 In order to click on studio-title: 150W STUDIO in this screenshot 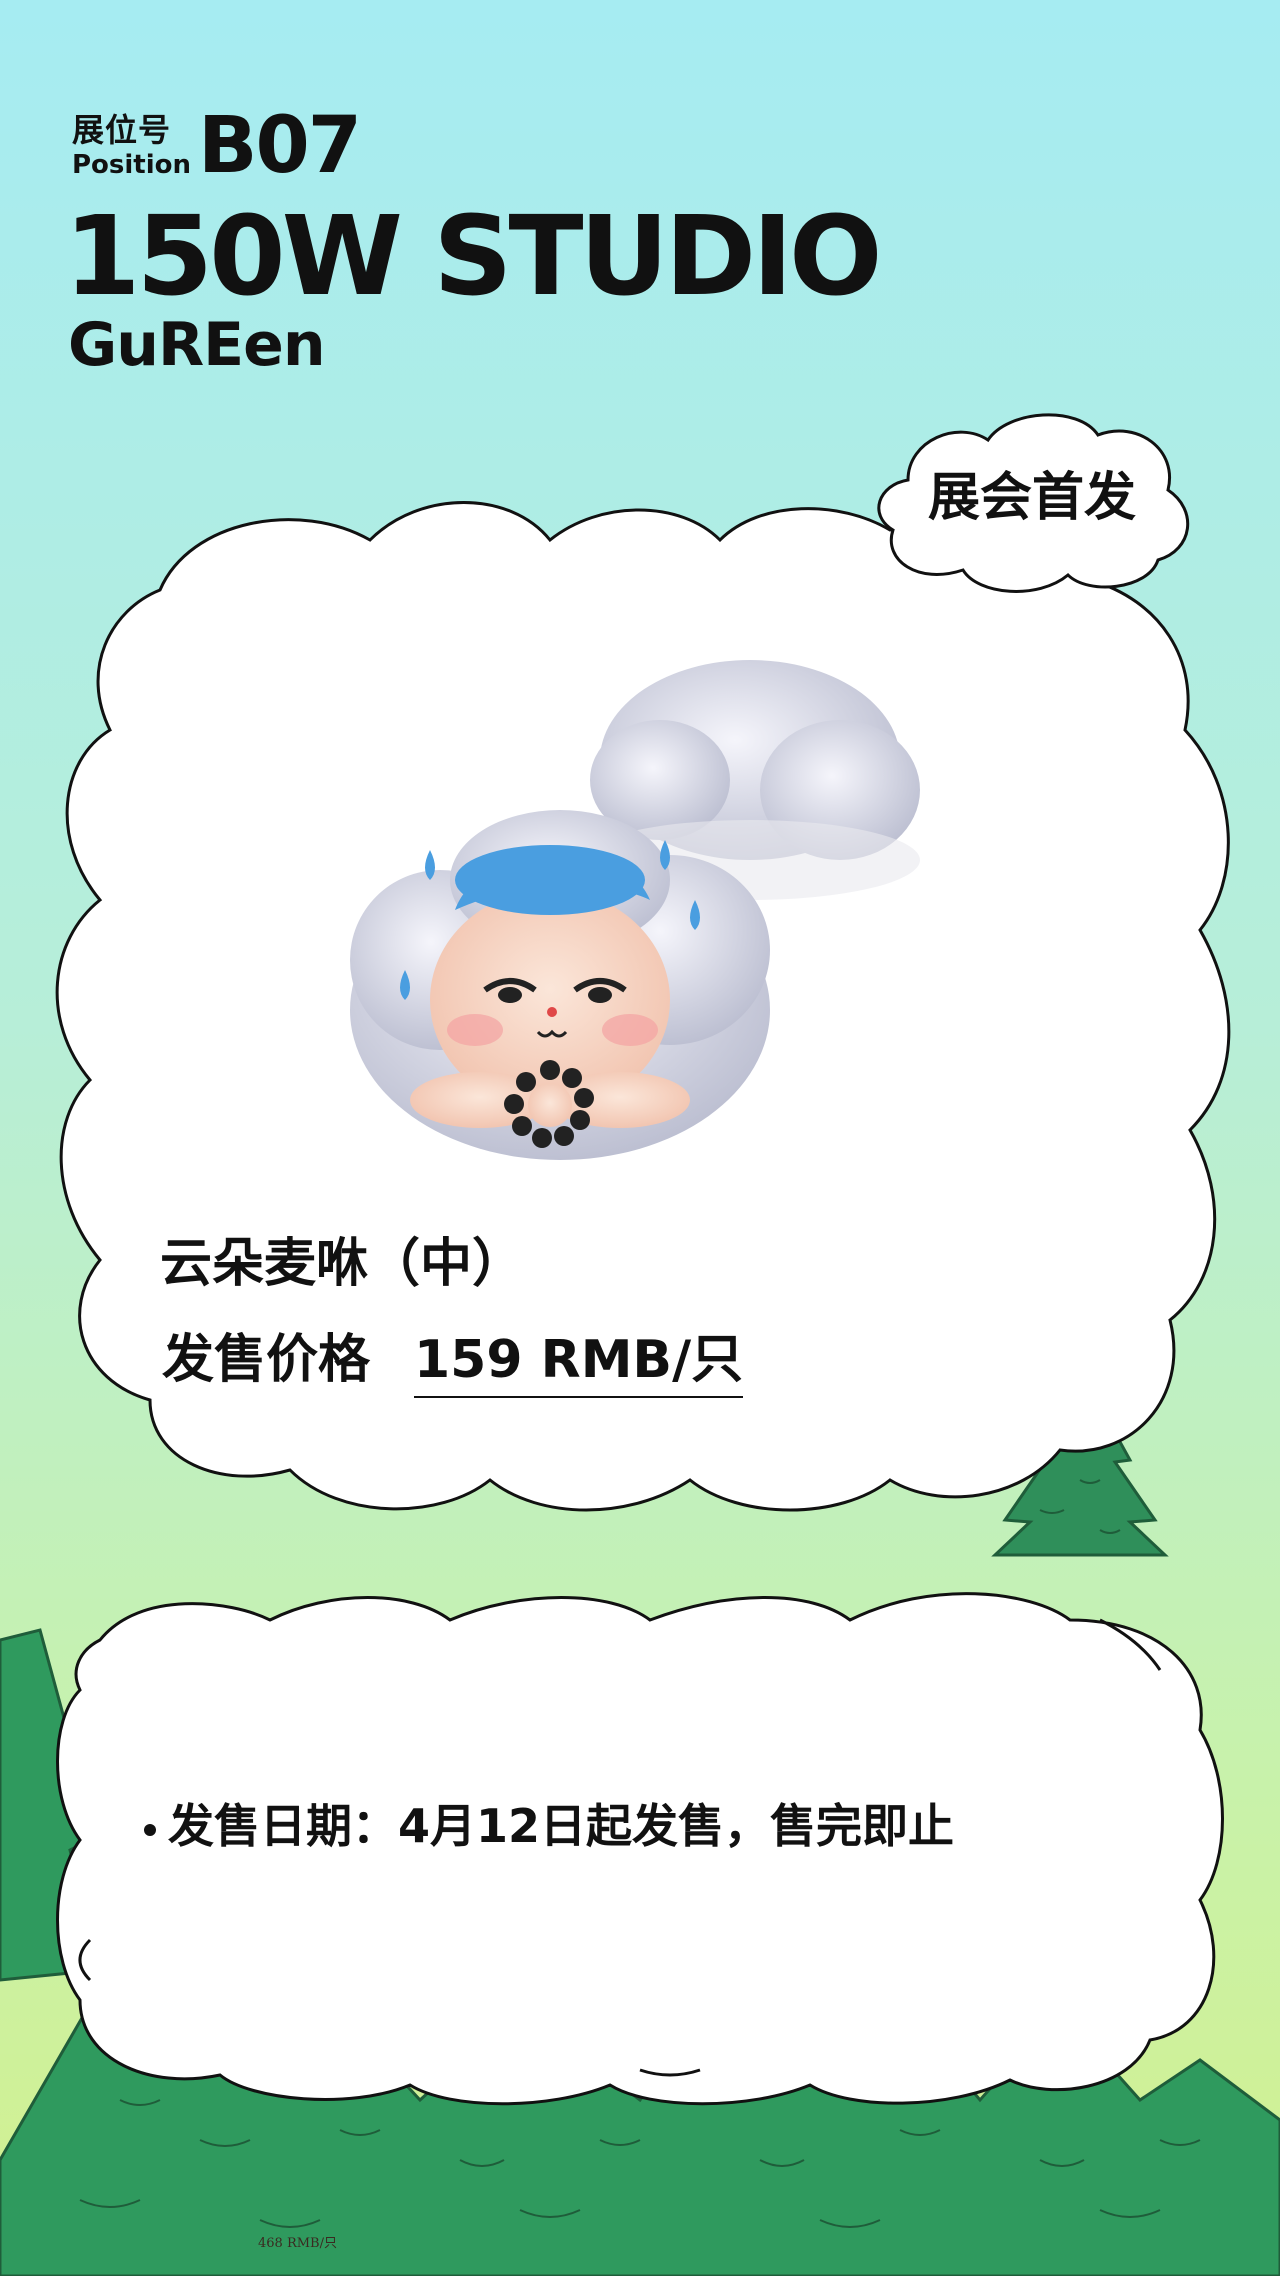, I will do `click(473, 256)`.